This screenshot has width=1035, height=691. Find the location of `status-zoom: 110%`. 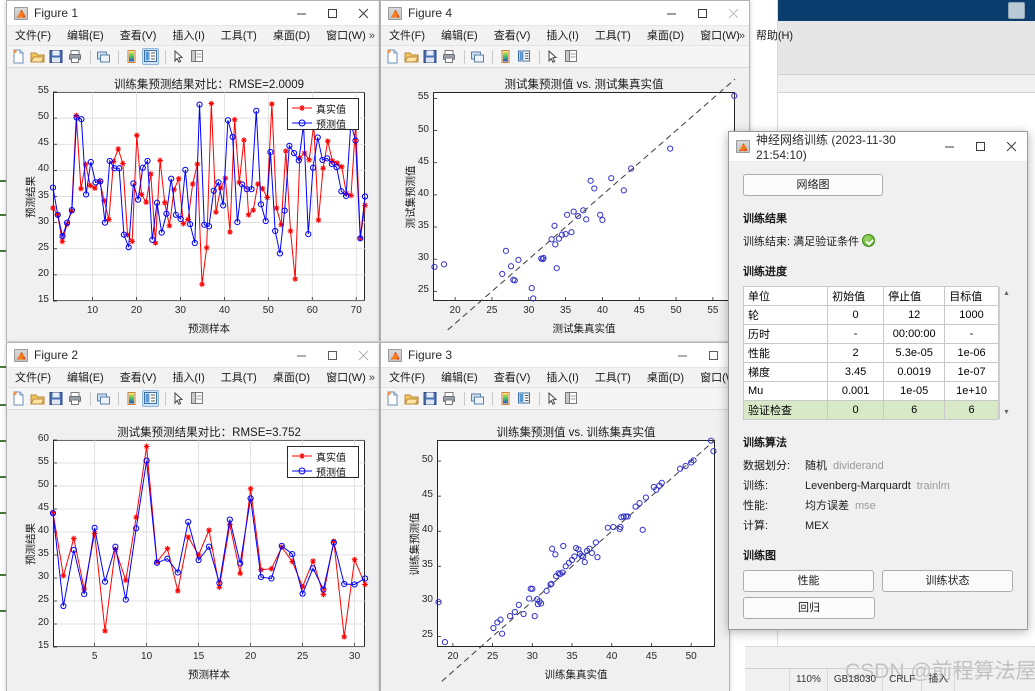

status-zoom: 110% is located at coordinates (809, 680).